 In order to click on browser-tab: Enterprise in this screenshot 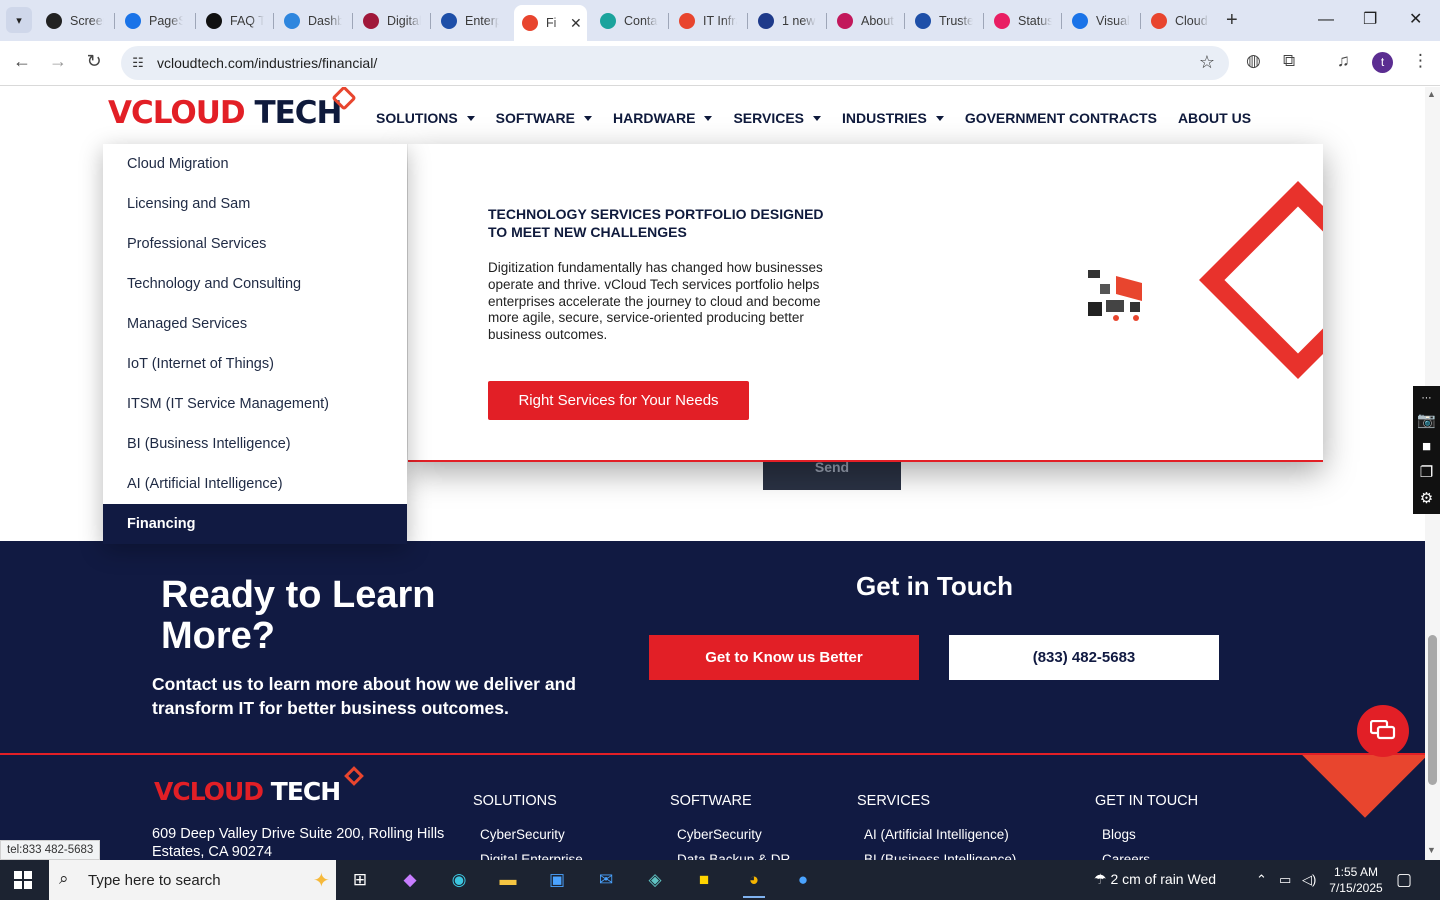, I will do `click(471, 20)`.